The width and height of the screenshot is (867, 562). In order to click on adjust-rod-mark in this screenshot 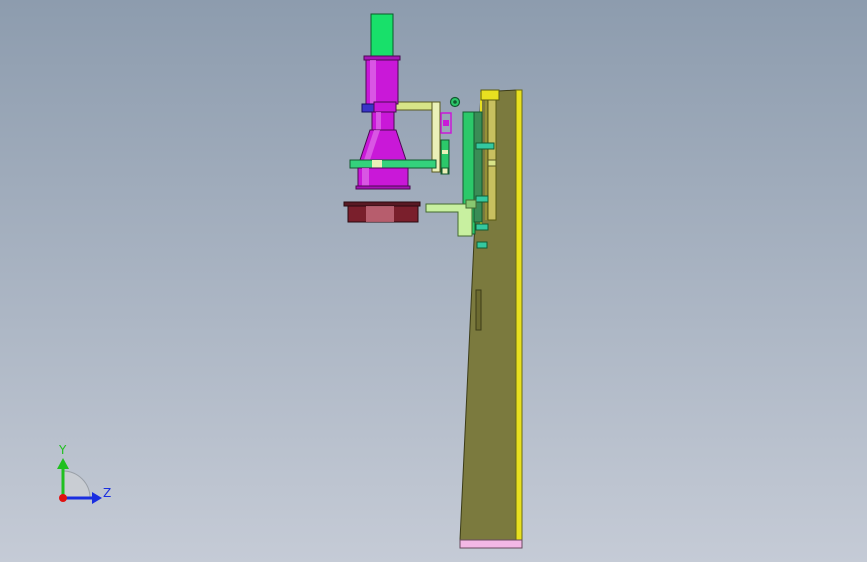, I will do `click(445, 152)`.